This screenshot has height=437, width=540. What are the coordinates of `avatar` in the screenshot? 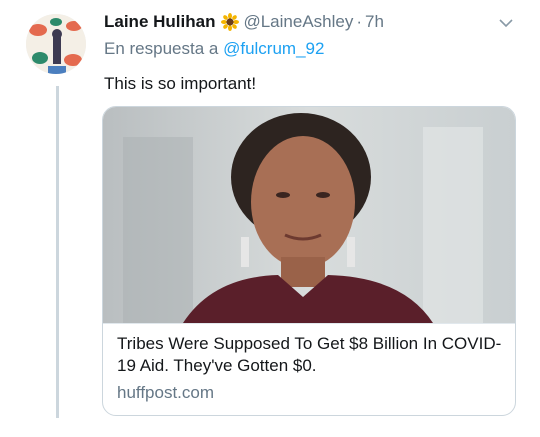 It's located at (56, 44).